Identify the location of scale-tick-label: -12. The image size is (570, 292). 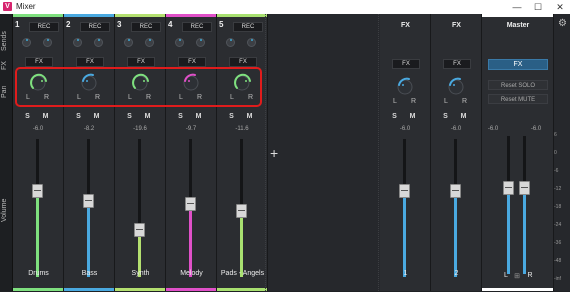
(558, 189).